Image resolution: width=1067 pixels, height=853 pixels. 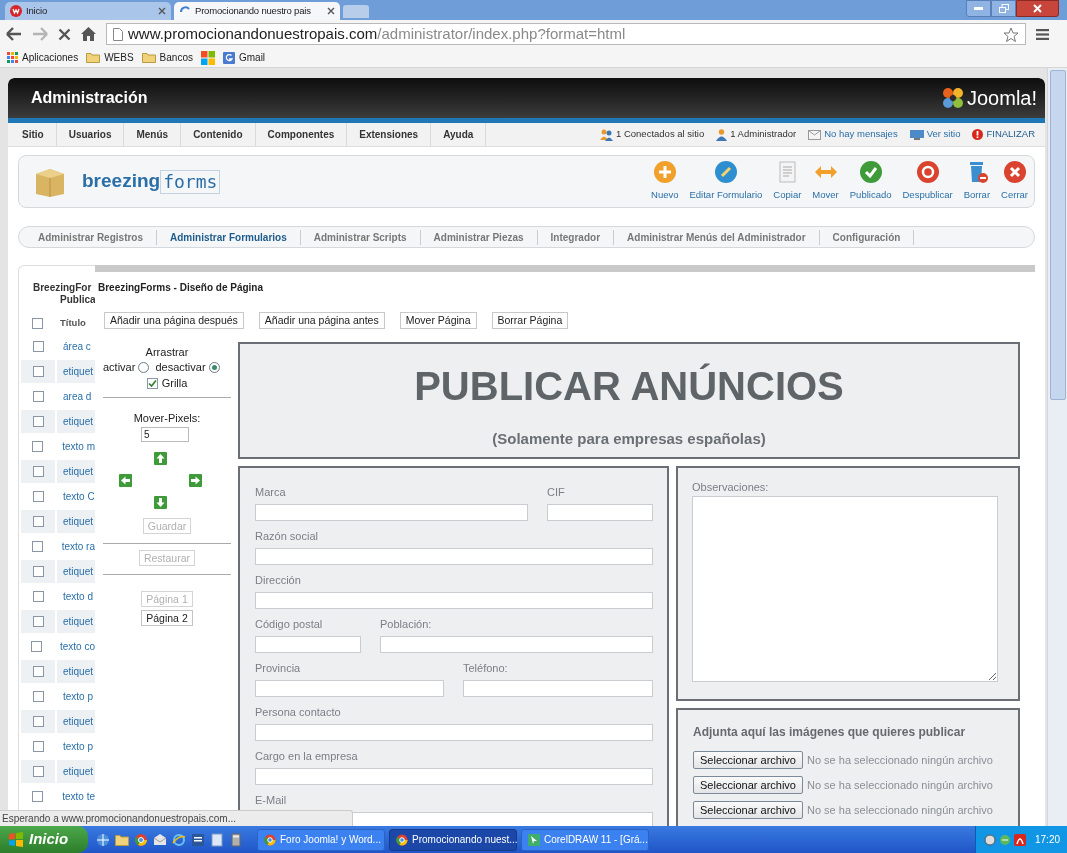 What do you see at coordinates (576, 237) in the screenshot?
I see `submenu-tab: Integrador` at bounding box center [576, 237].